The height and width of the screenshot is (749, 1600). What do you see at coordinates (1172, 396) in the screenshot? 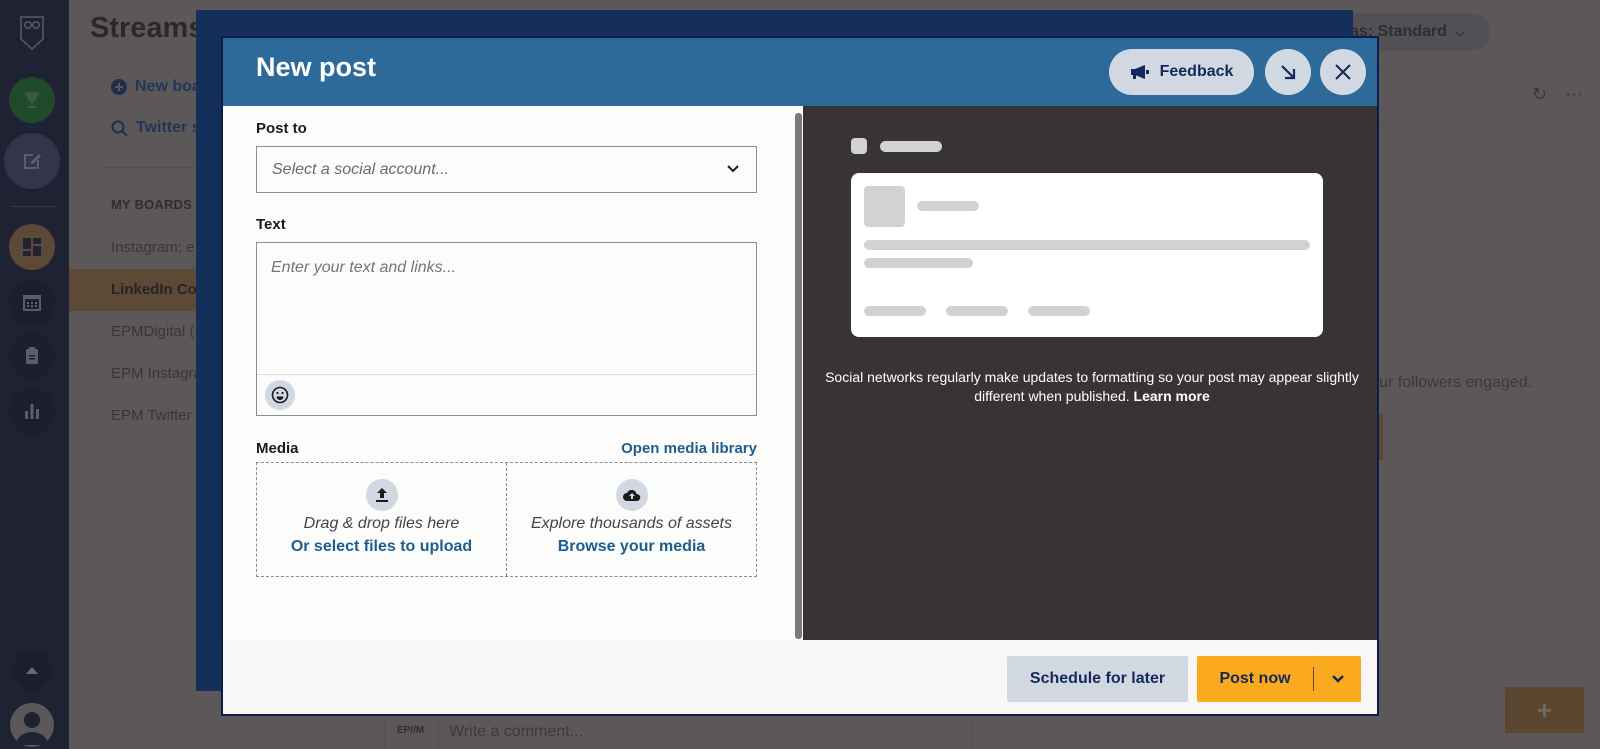
I see `learn-more-link: Learn more` at bounding box center [1172, 396].